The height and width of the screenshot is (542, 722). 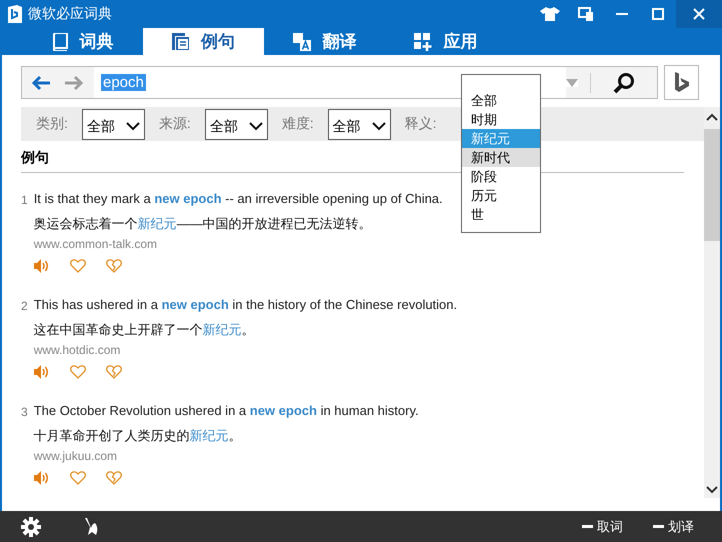 What do you see at coordinates (301, 41) in the screenshot?
I see `translate-icon` at bounding box center [301, 41].